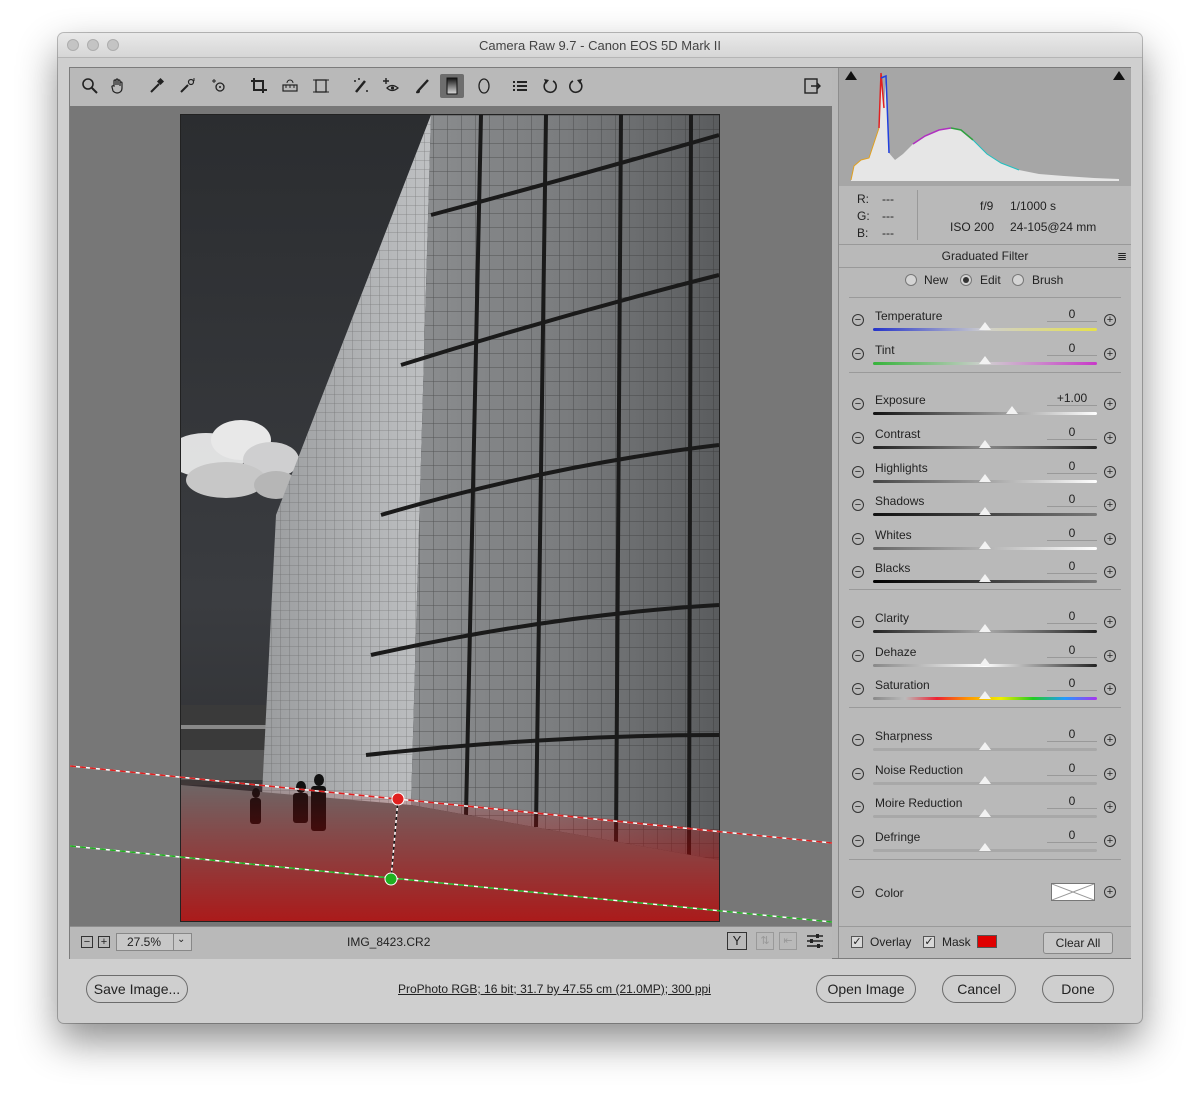 This screenshot has height=1106, width=1200. Describe the element at coordinates (1073, 892) in the screenshot. I see `color-swatch` at that location.